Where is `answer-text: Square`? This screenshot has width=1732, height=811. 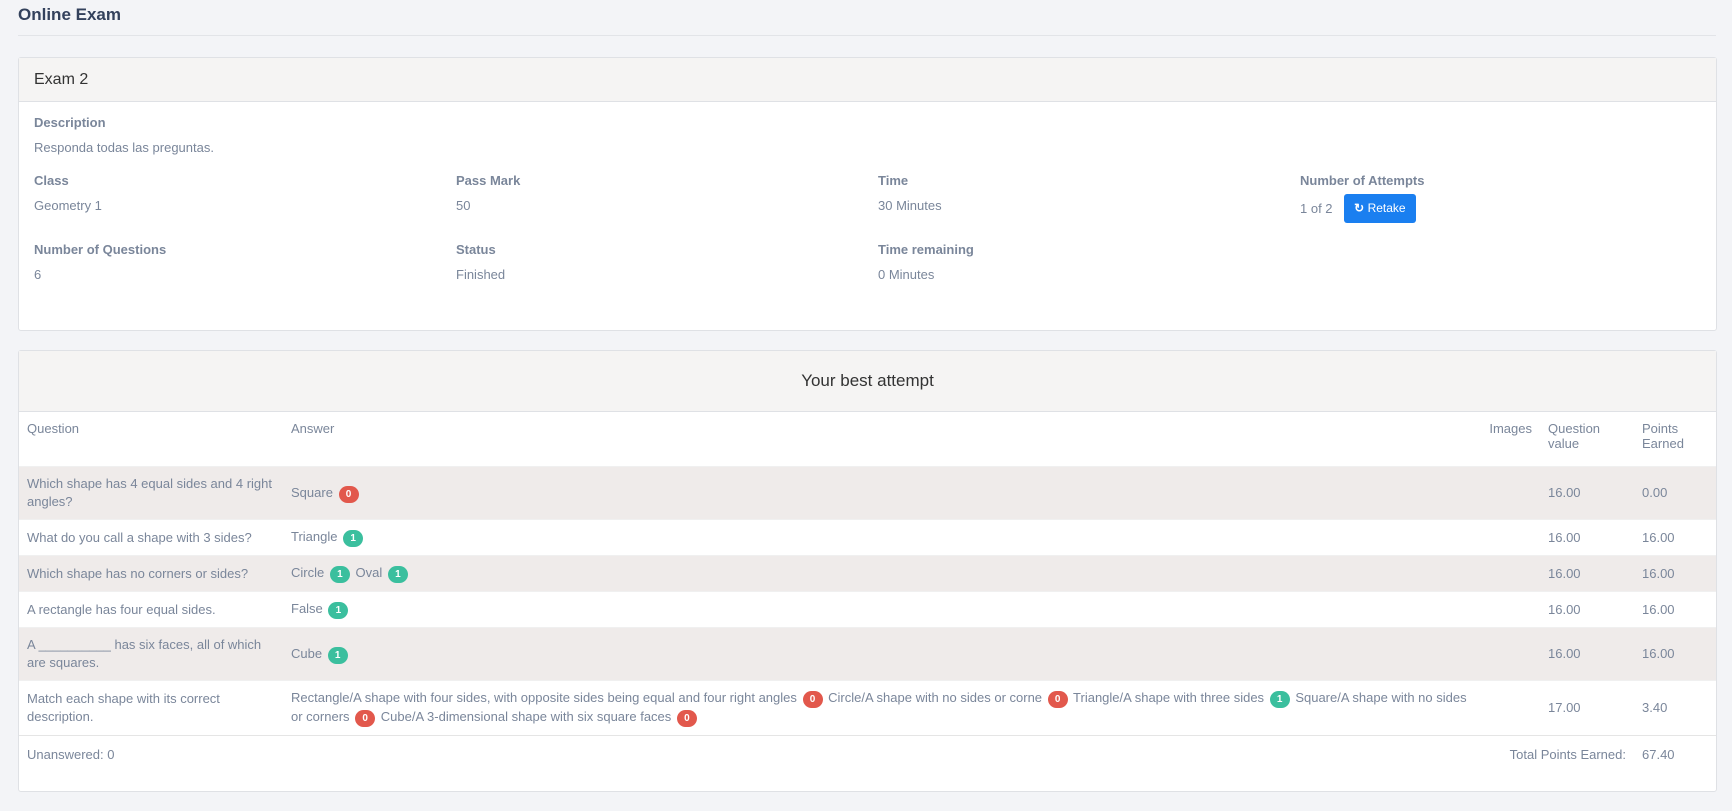 answer-text: Square is located at coordinates (312, 492).